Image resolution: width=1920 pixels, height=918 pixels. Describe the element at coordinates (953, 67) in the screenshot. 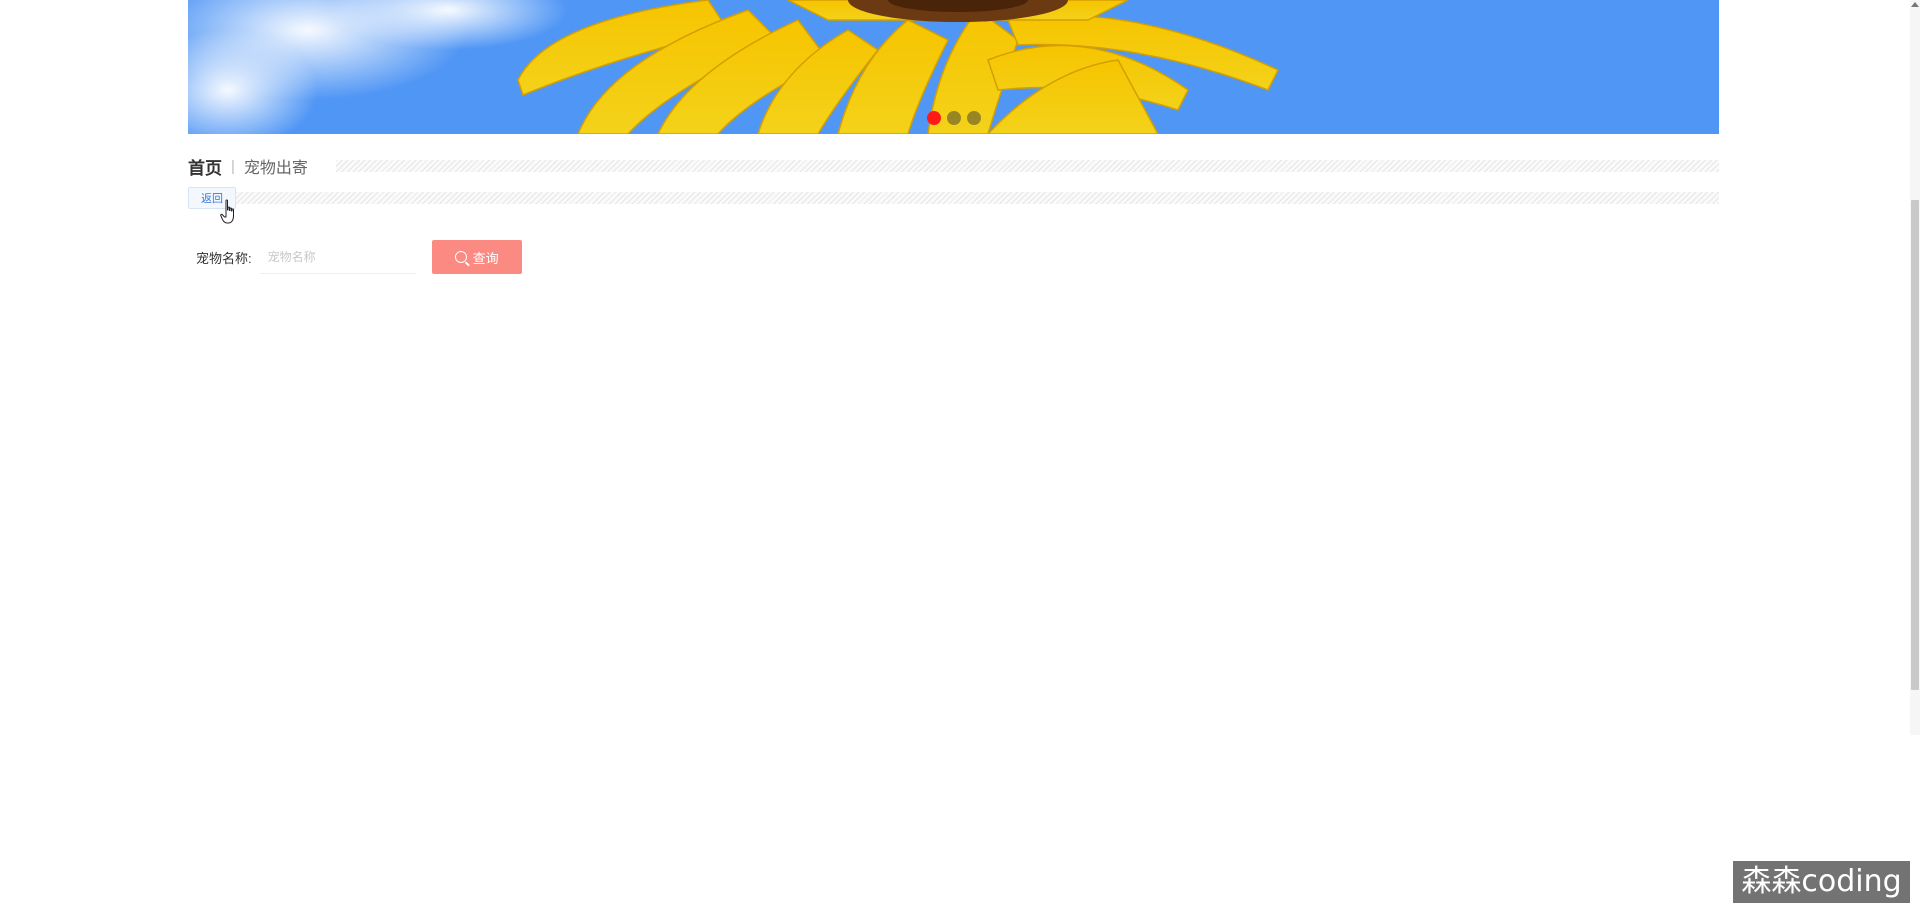

I see `banner-carousel` at that location.